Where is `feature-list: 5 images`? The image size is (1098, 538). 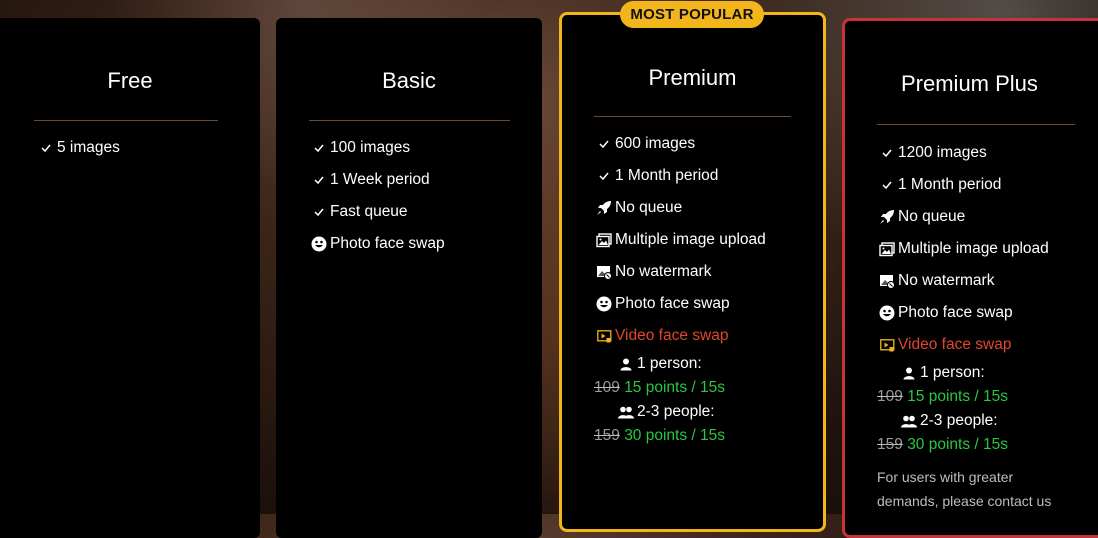
feature-list: 5 images is located at coordinates (78, 148).